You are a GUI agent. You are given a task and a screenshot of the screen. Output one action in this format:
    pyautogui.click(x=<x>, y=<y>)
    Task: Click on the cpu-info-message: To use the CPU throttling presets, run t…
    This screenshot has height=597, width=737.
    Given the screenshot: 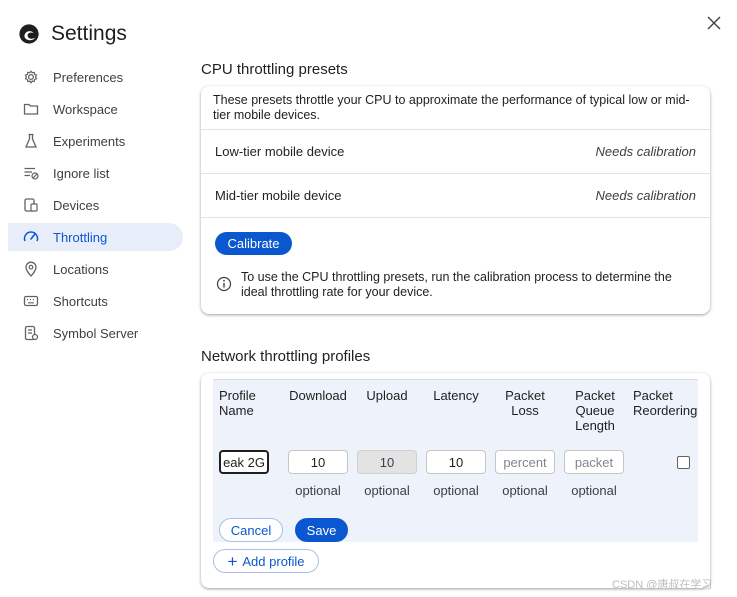 What is the action you would take?
    pyautogui.click(x=458, y=285)
    